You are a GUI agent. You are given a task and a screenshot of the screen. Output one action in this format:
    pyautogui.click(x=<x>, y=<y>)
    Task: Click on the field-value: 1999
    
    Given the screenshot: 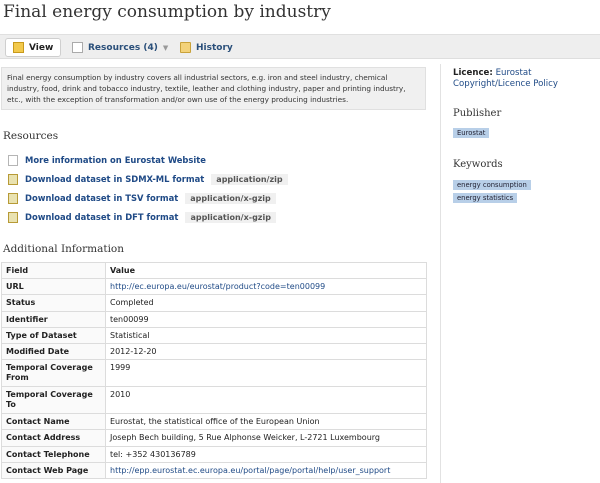 What is the action you would take?
    pyautogui.click(x=266, y=373)
    